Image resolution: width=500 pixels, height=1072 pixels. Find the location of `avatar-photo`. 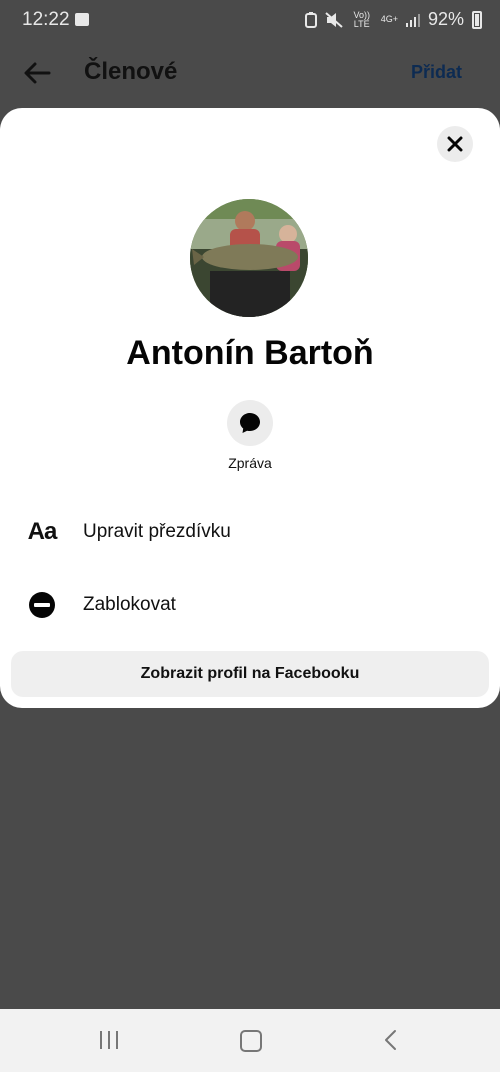

avatar-photo is located at coordinates (249, 258).